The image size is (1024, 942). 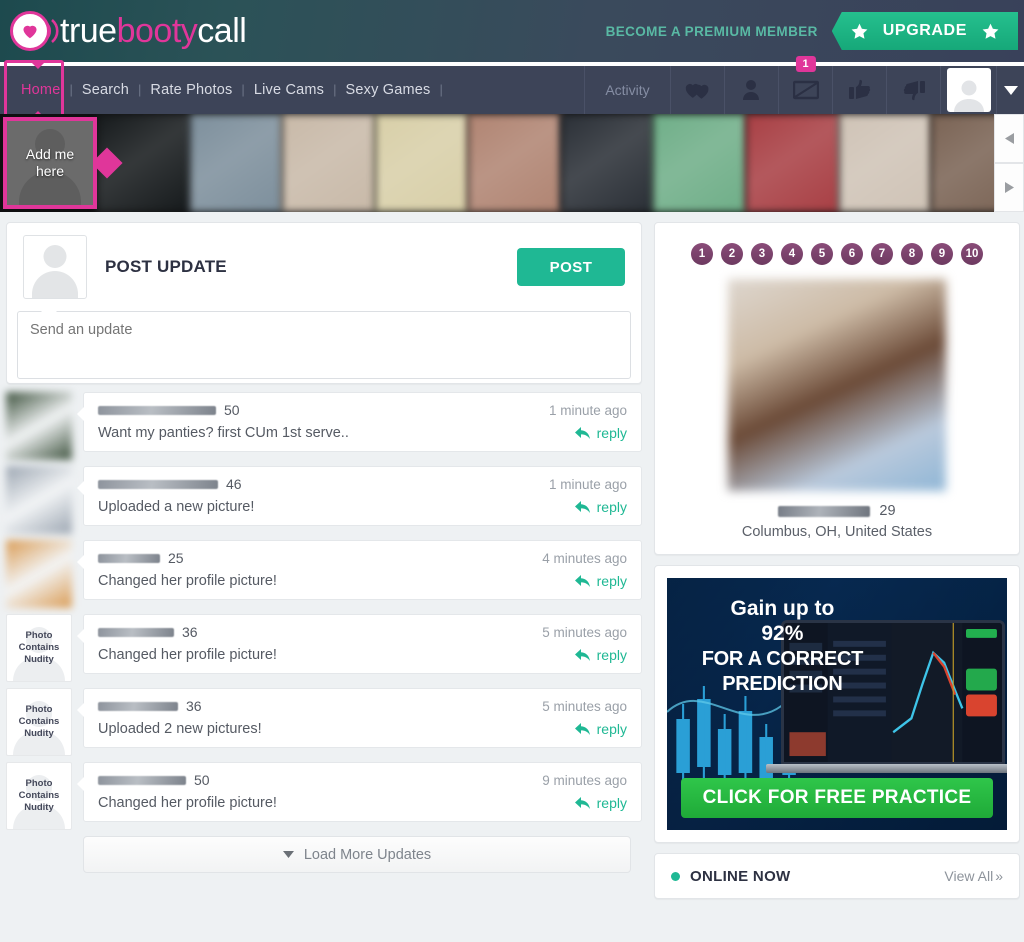 I want to click on upgrade-button: UPGRADE, so click(x=924, y=31).